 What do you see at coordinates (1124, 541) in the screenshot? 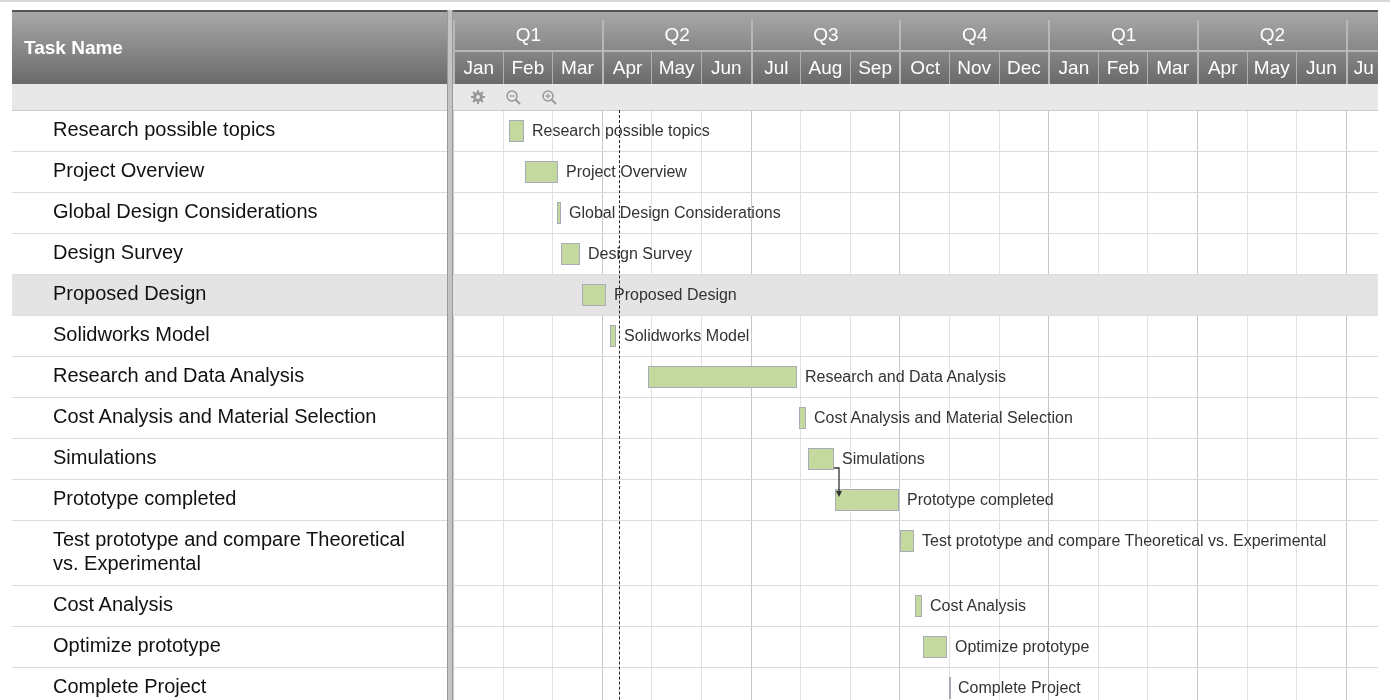
I see `bar-label: Test prototype and compare Theoretical vs. Experimental` at bounding box center [1124, 541].